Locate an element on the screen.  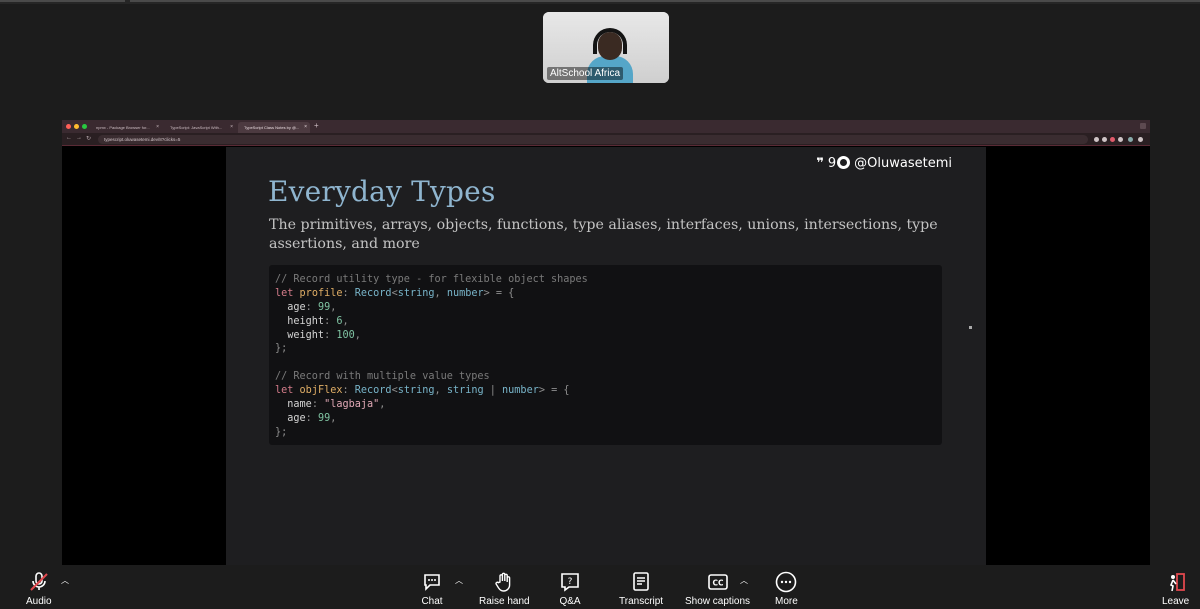
chat-label: Chat is located at coordinates (432, 601).